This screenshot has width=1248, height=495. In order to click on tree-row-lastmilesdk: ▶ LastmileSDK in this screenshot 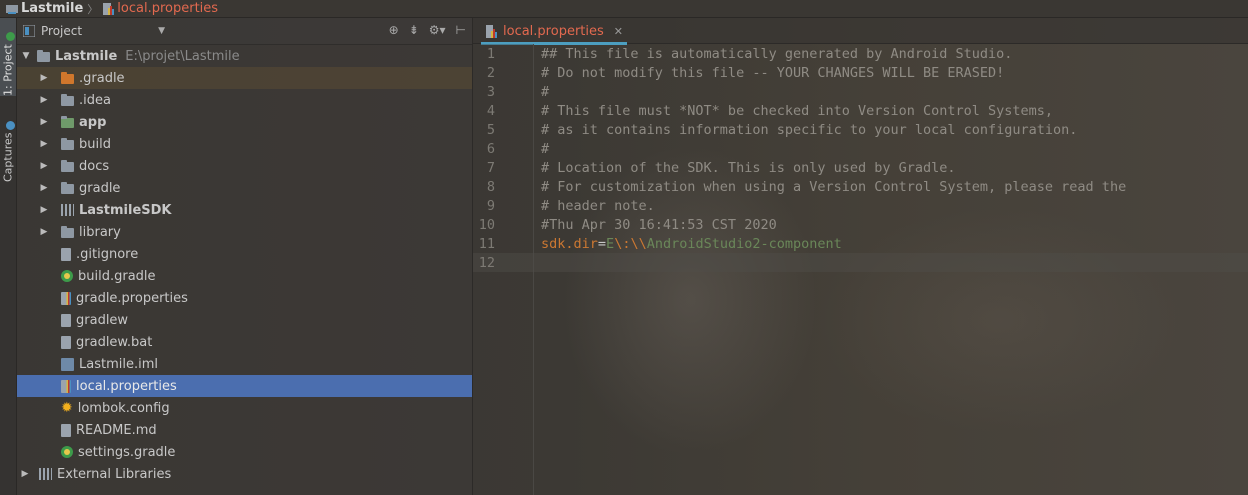, I will do `click(244, 210)`.